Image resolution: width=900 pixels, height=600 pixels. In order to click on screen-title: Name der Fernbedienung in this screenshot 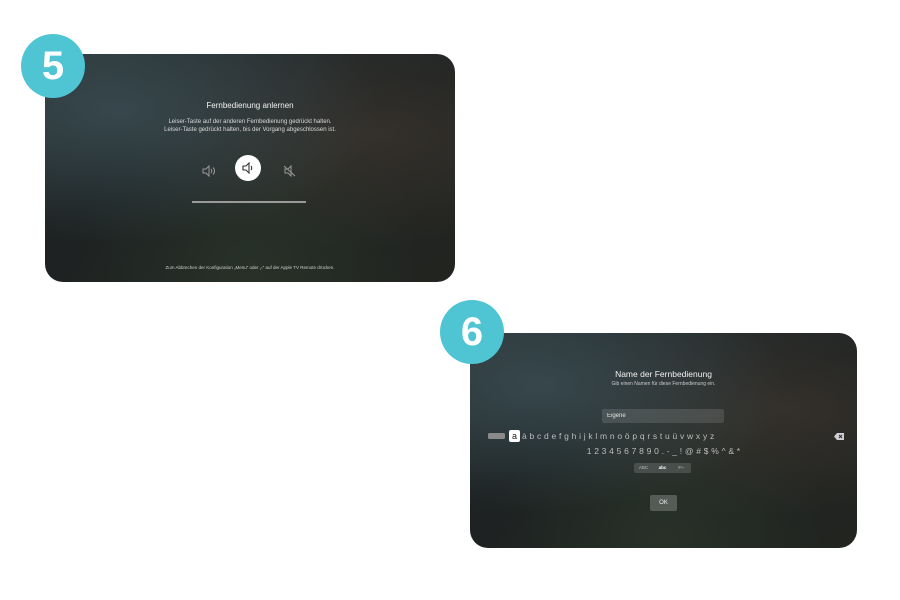, I will do `click(663, 374)`.